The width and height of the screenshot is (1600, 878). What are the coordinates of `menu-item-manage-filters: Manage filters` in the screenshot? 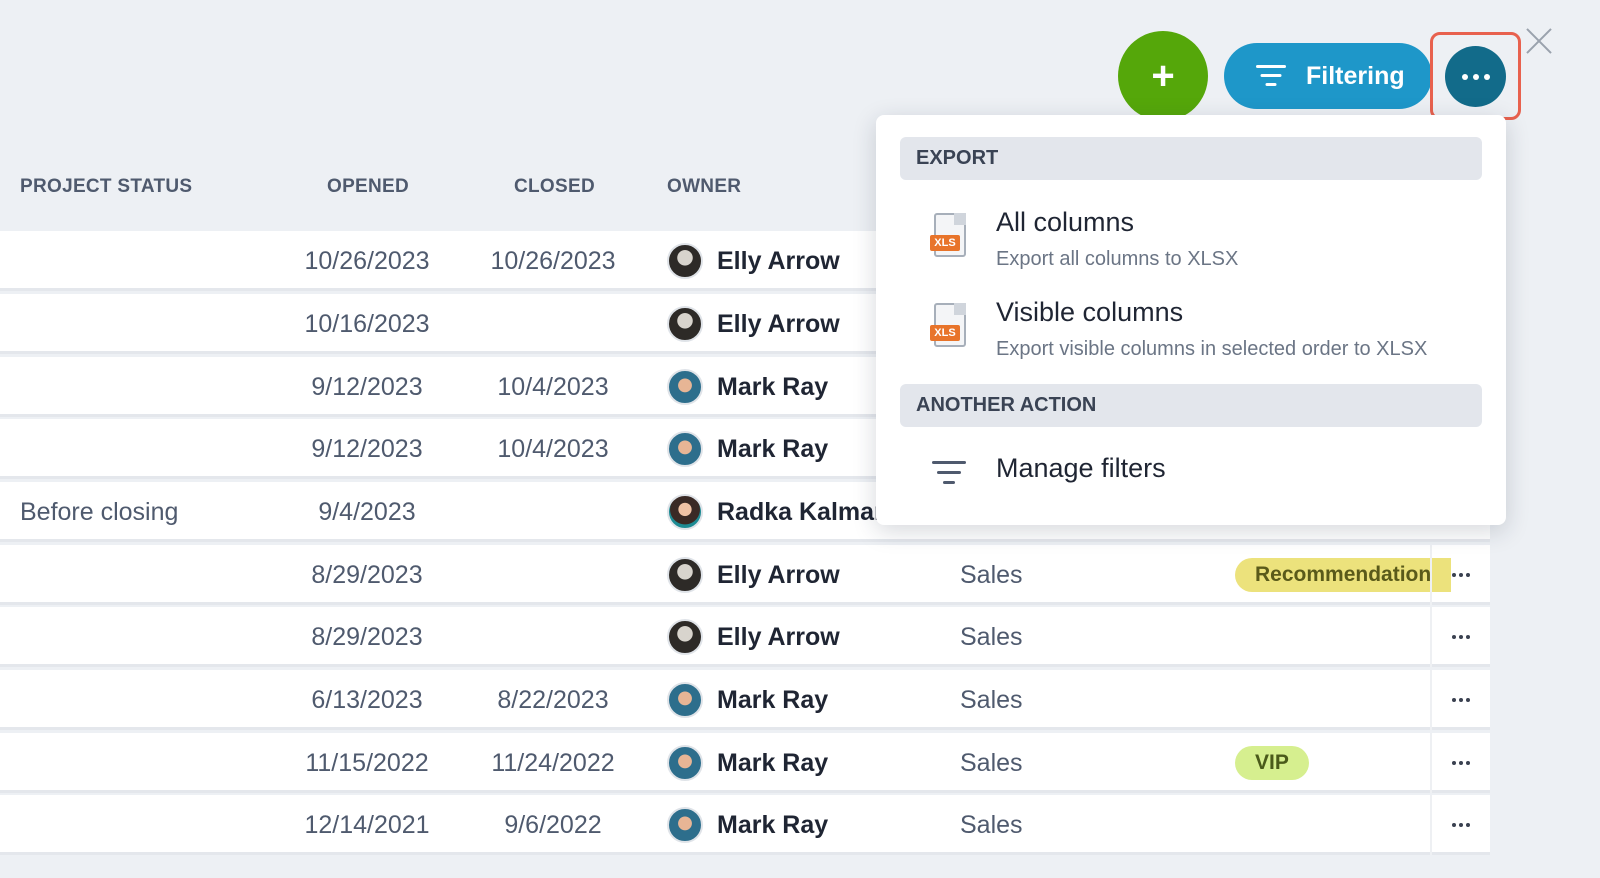 It's located at (1081, 468).